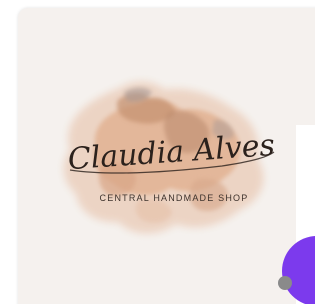  Describe the element at coordinates (174, 198) in the screenshot. I see `logo-tagline: CENTRAL HANDMADE SHOP` at that location.